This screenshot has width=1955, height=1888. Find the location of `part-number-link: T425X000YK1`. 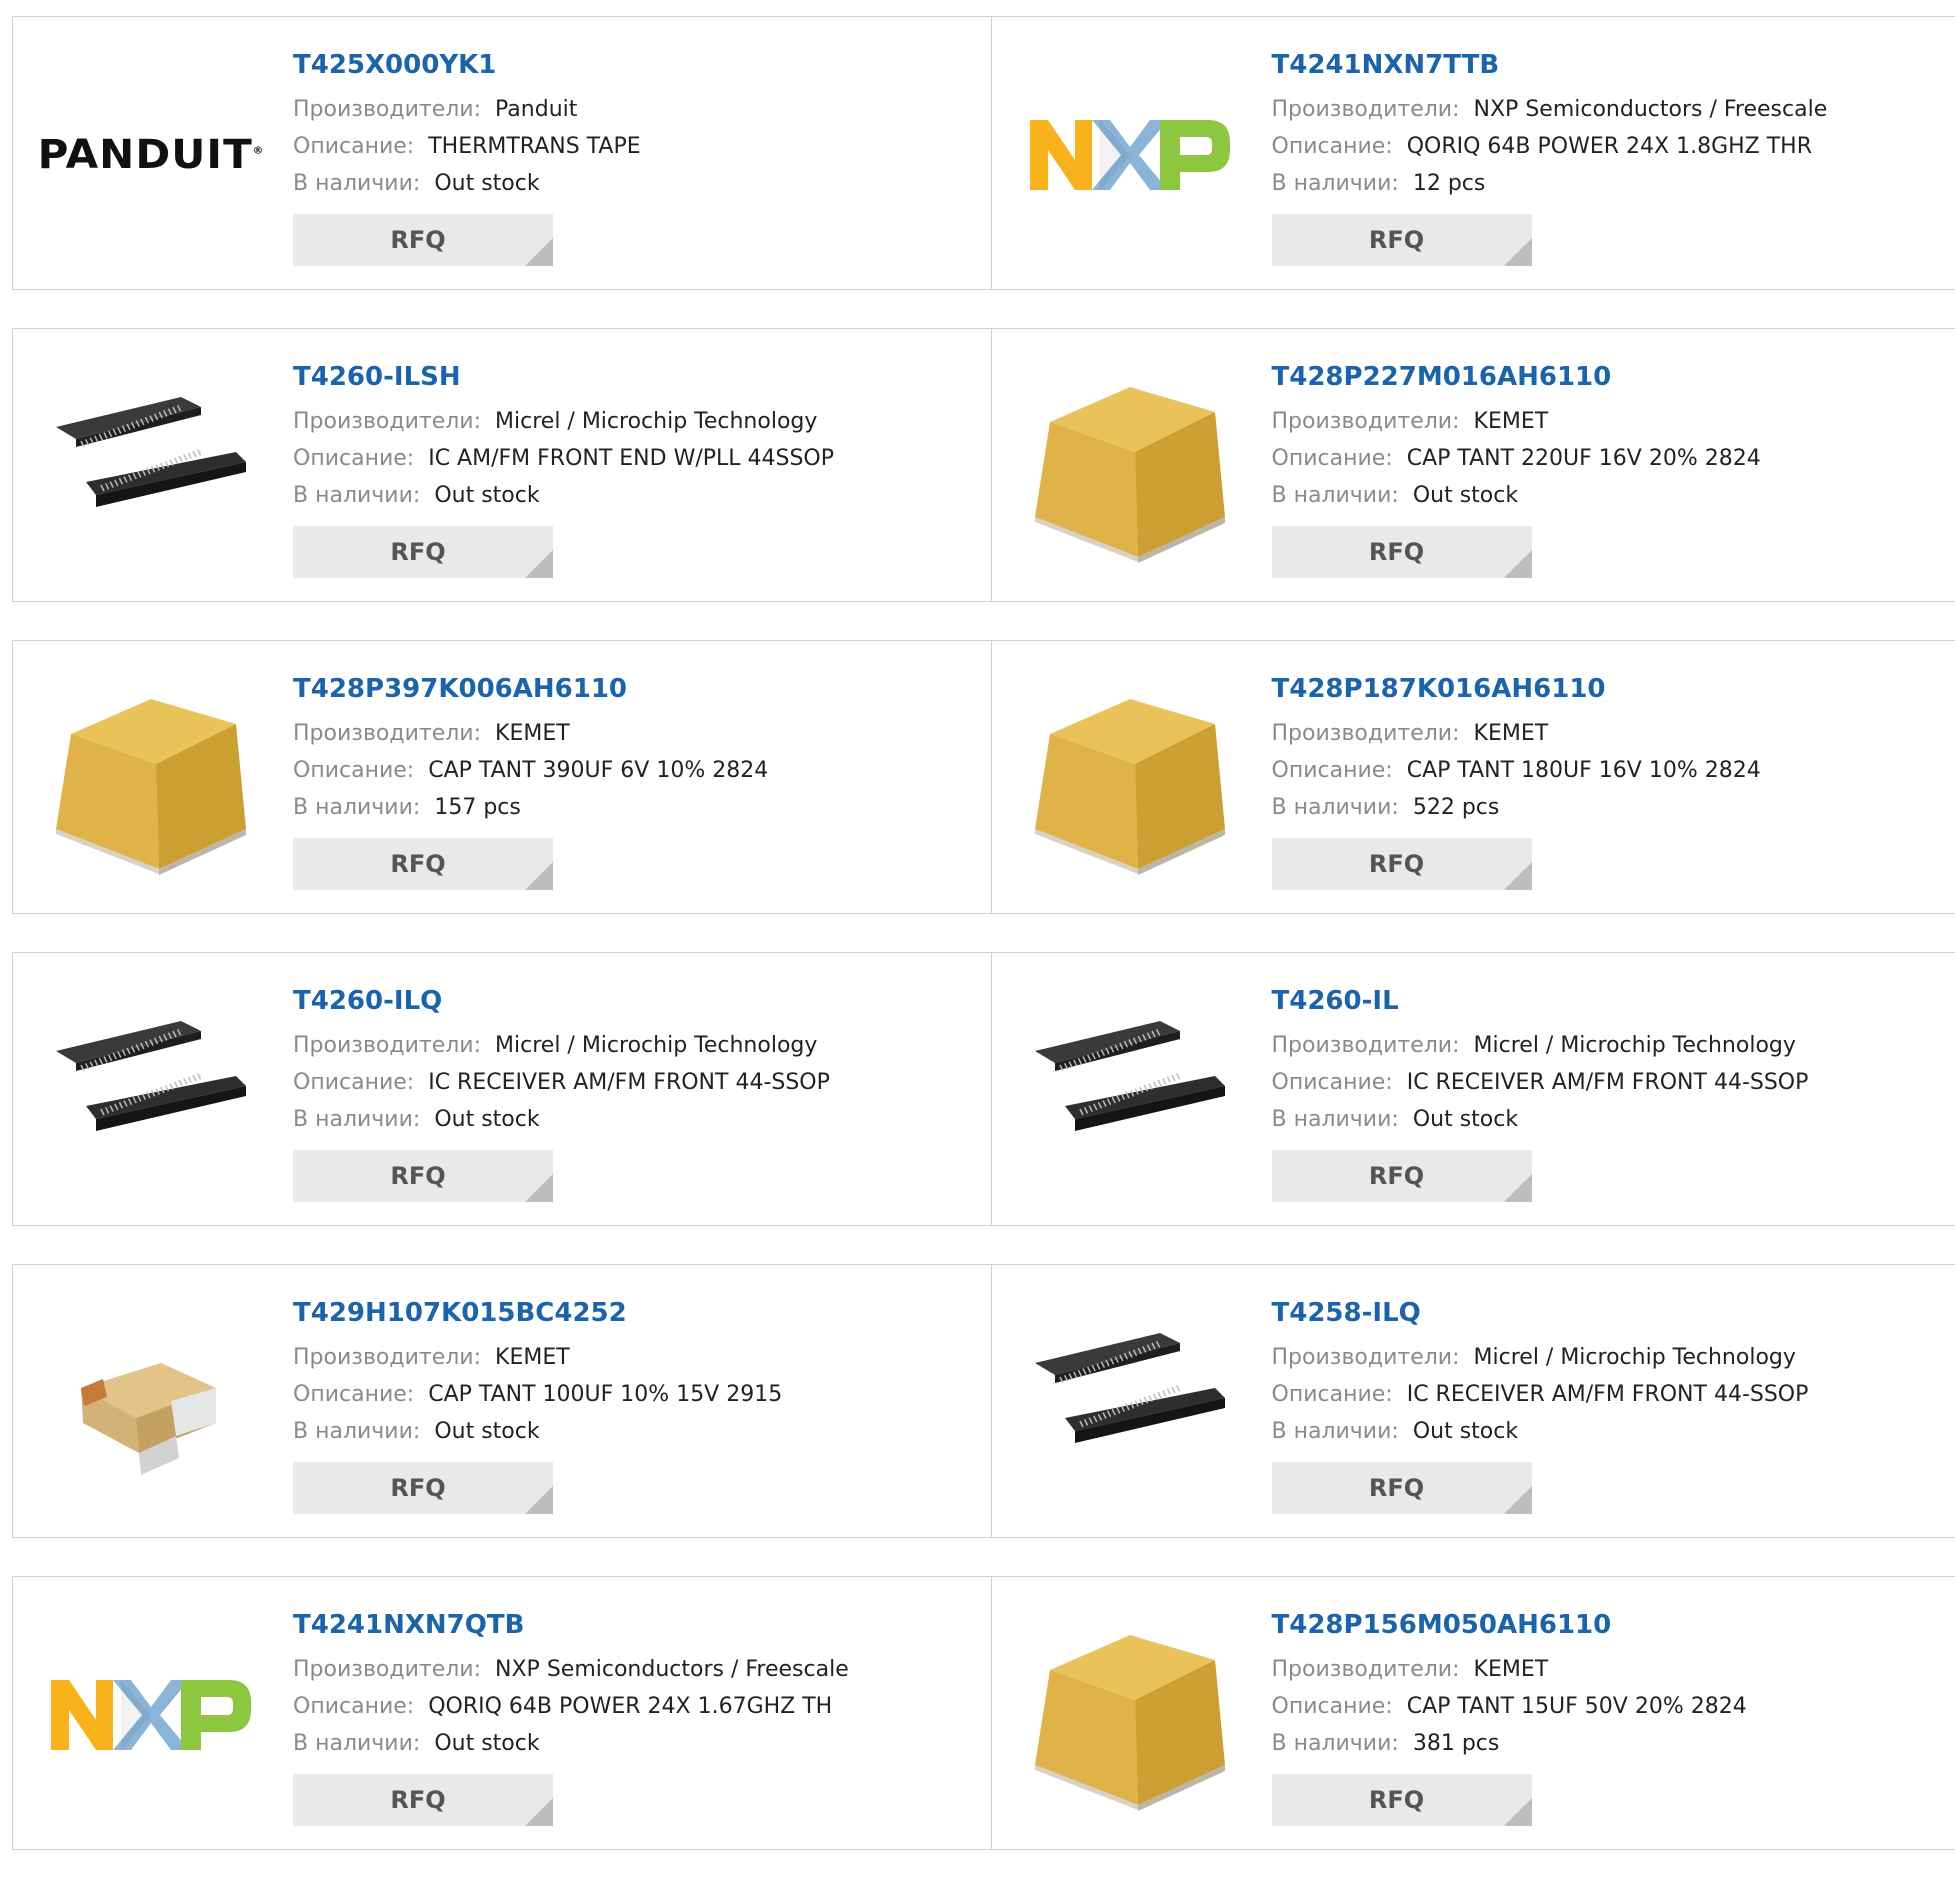

part-number-link: T425X000YK1 is located at coordinates (467, 65).